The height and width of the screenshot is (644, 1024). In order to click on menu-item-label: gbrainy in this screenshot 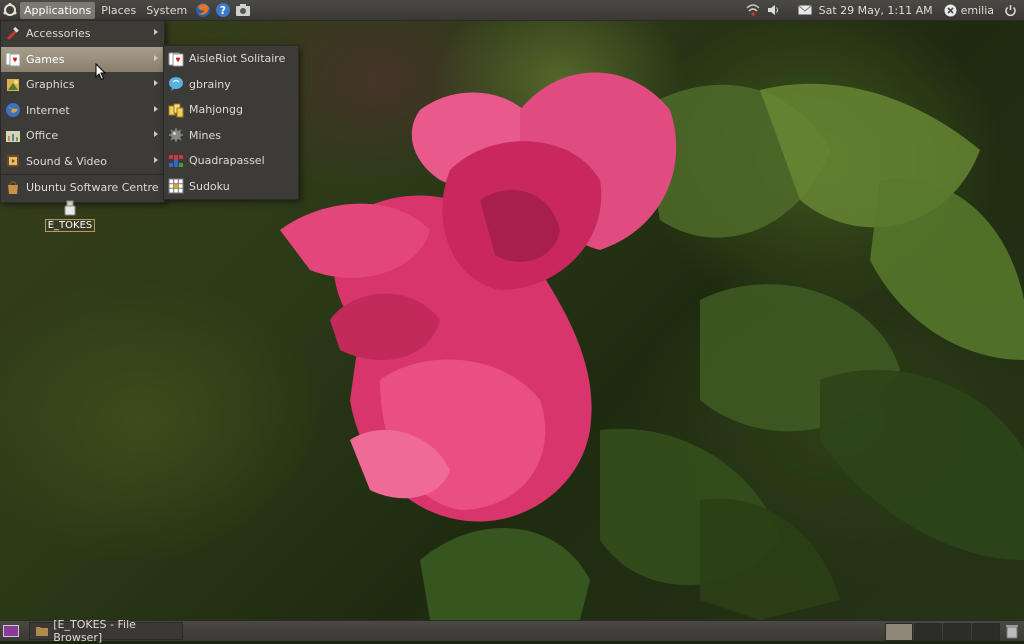, I will do `click(210, 84)`.